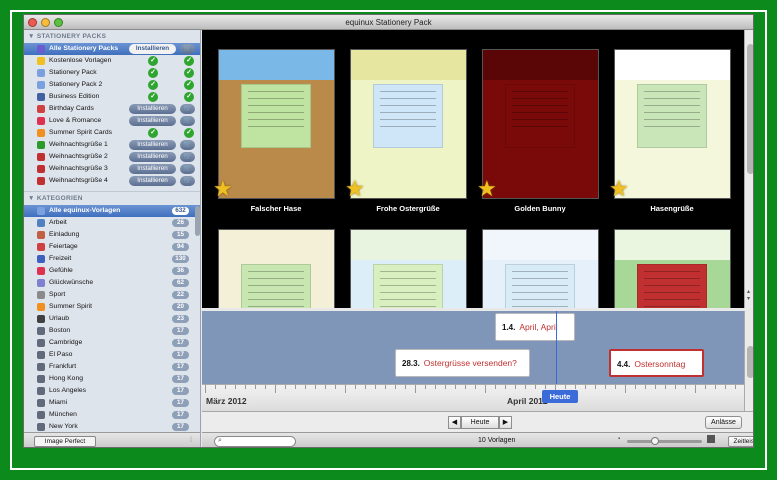 This screenshot has height=480, width=777. What do you see at coordinates (80, 60) in the screenshot?
I see `sidebar-pack-label: Kostenlose Vorlagen` at bounding box center [80, 60].